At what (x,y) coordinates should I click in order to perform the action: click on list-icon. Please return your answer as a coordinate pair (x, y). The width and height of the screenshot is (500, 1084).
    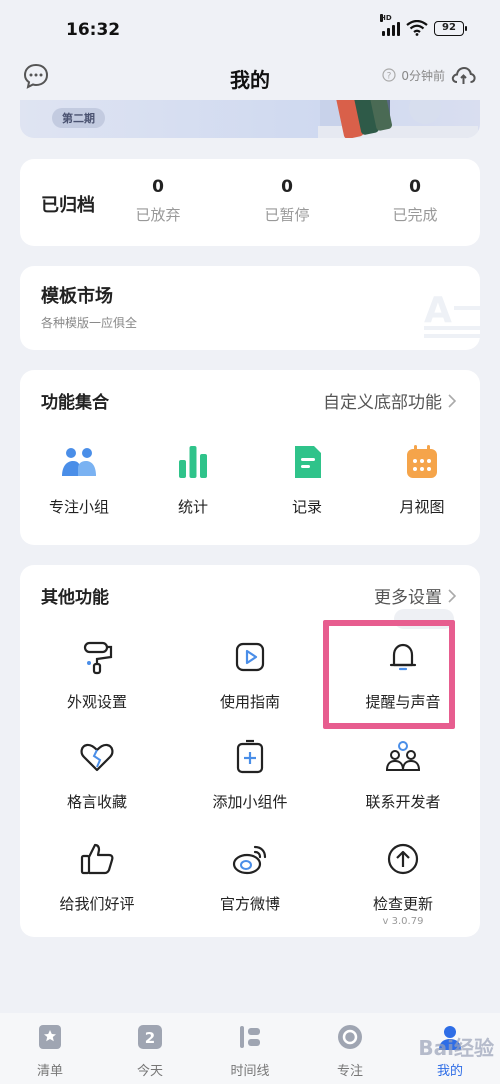
    Looking at the image, I should click on (50, 1037).